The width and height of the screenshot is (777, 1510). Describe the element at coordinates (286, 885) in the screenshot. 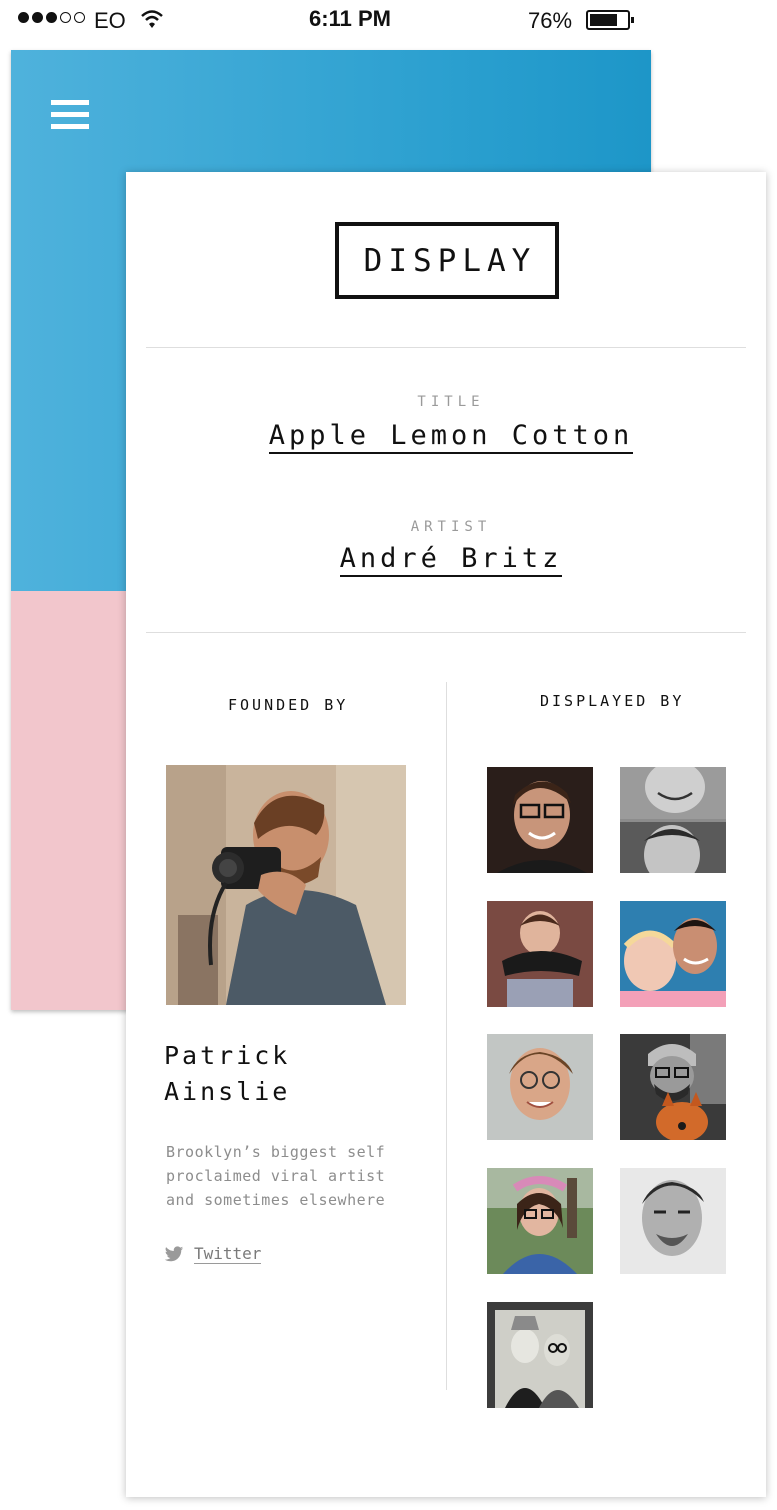

I see `founder-photo` at that location.